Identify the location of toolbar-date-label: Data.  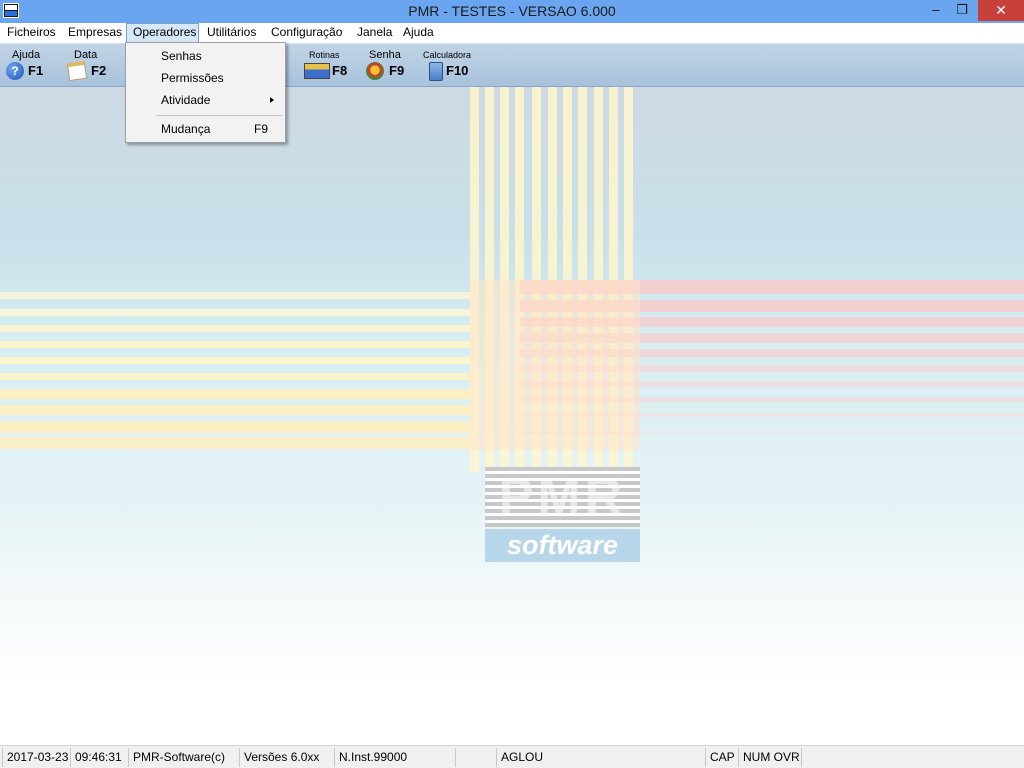
(86, 55).